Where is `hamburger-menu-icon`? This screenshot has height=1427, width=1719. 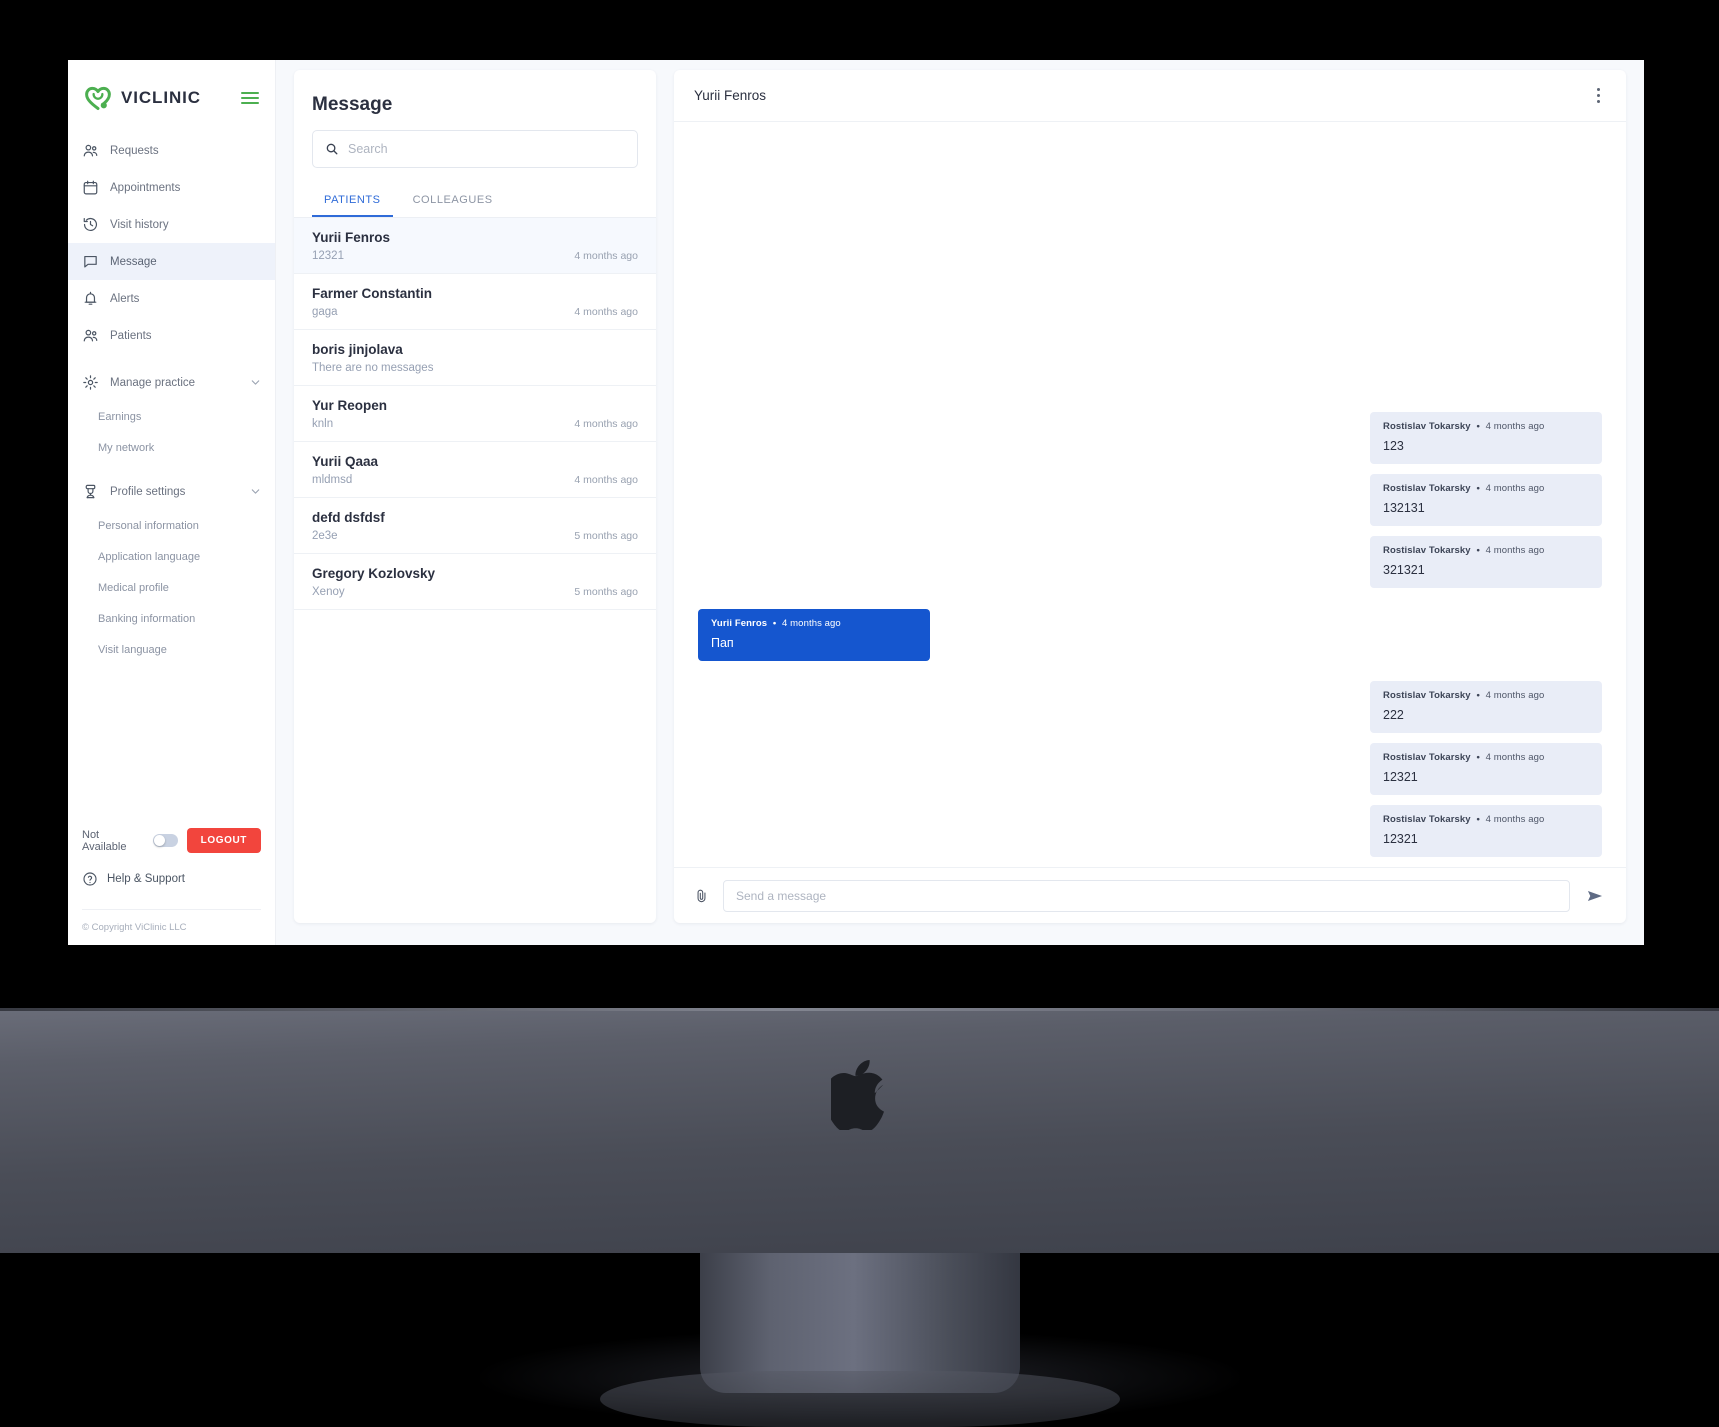 hamburger-menu-icon is located at coordinates (250, 98).